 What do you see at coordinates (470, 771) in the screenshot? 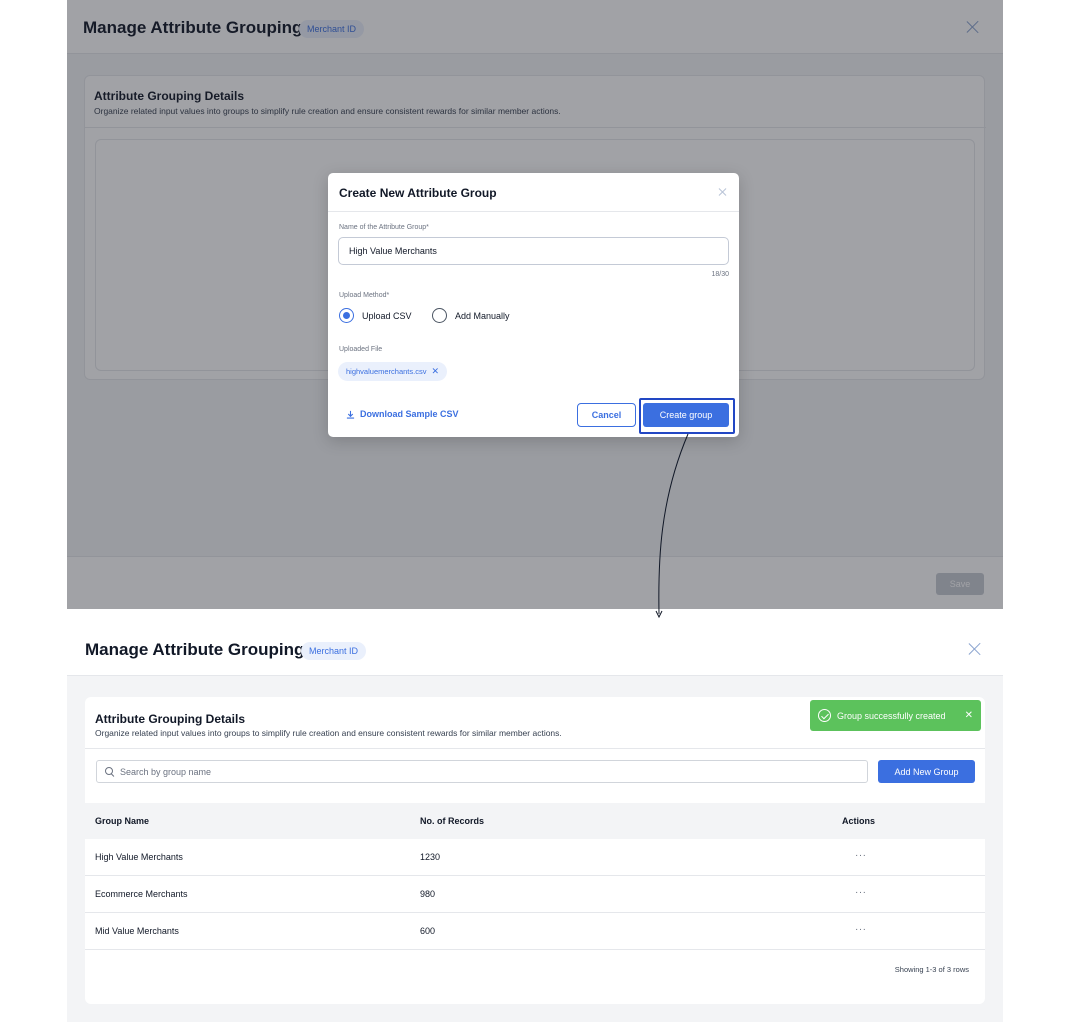
I see `search-input` at bounding box center [470, 771].